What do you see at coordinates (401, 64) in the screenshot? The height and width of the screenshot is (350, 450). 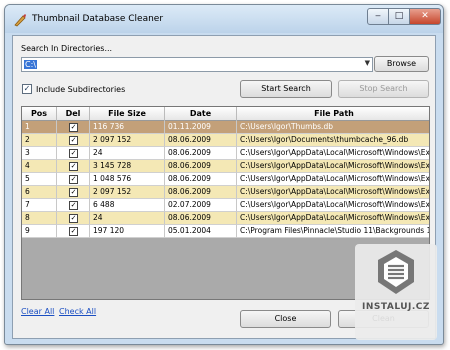 I see `browse-button: Browse` at bounding box center [401, 64].